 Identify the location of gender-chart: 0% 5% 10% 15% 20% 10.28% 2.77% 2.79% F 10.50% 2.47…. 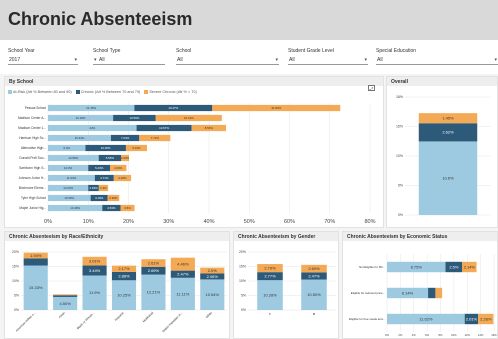
(287, 283).